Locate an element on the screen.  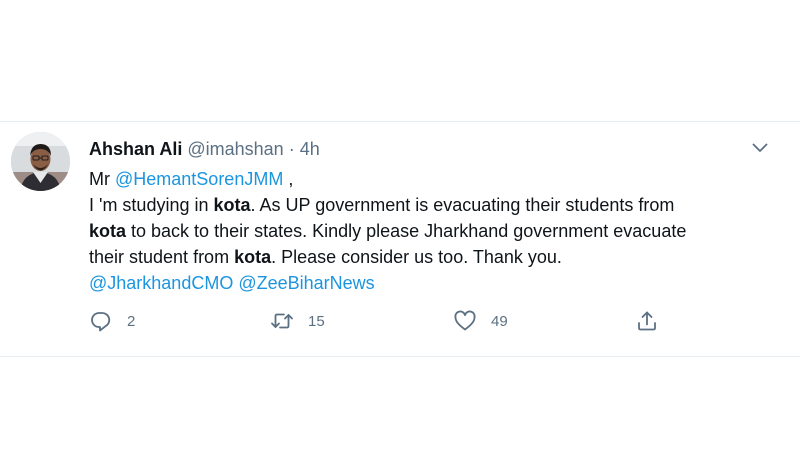
avatar-image is located at coordinates (40, 161).